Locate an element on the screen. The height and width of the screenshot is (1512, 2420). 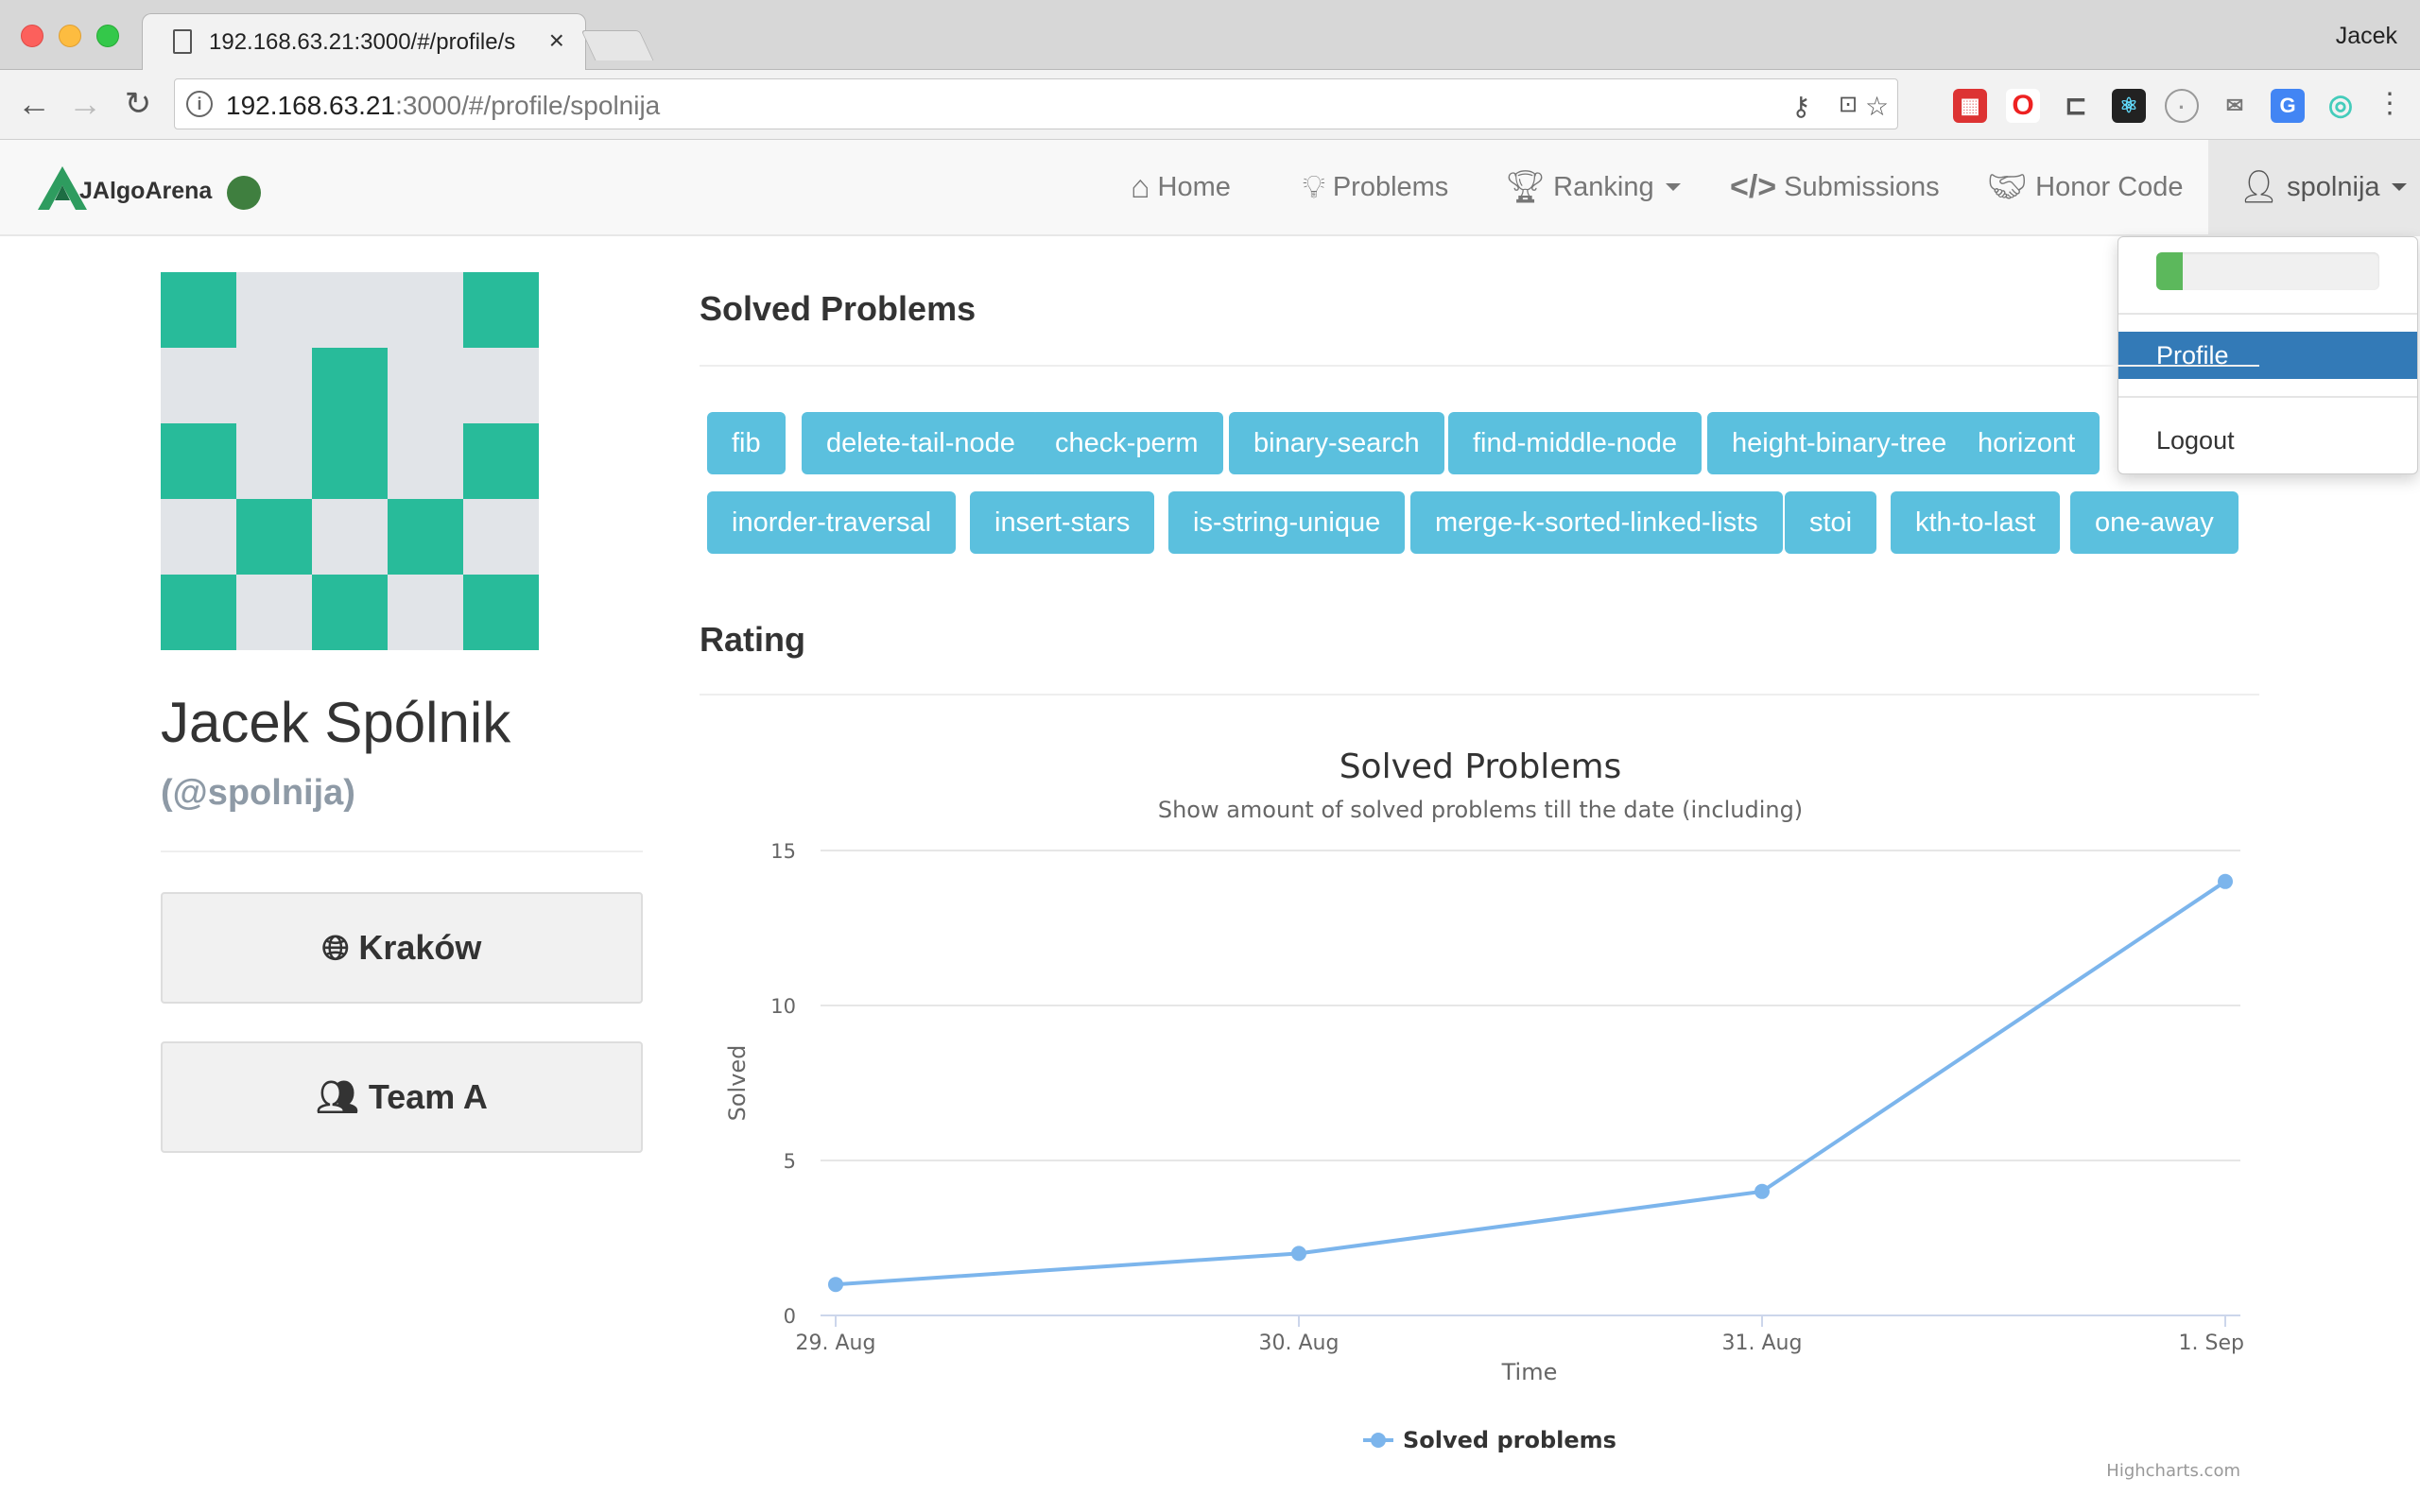
dropdown-item-profile: Profile is located at coordinates (2267, 355).